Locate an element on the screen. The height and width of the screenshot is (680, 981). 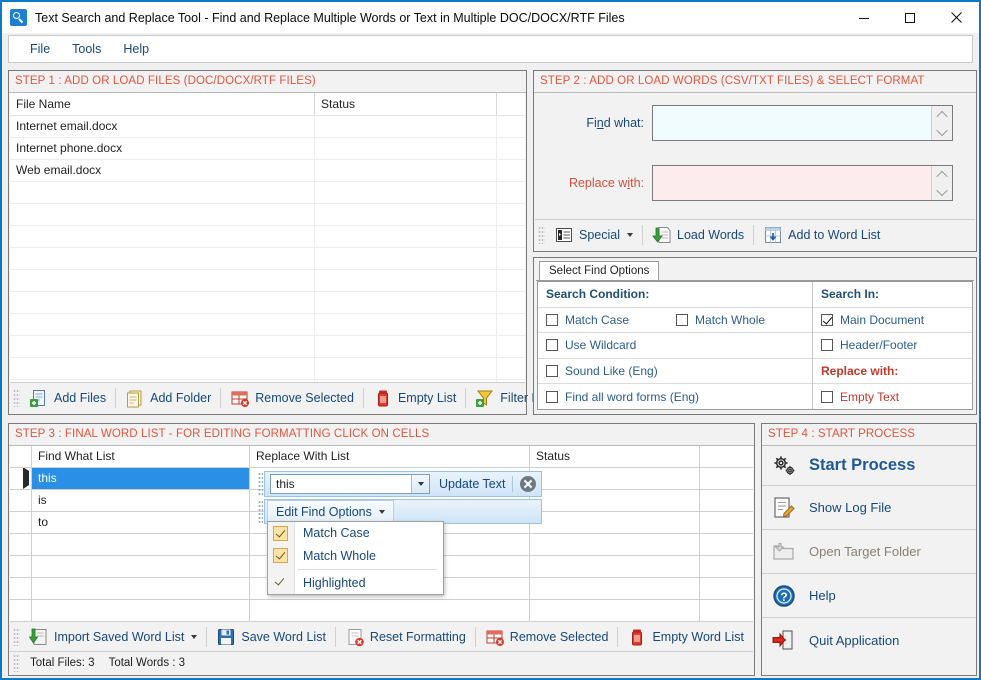
reset-formatting-button: Reset Formatting is located at coordinates (405, 637).